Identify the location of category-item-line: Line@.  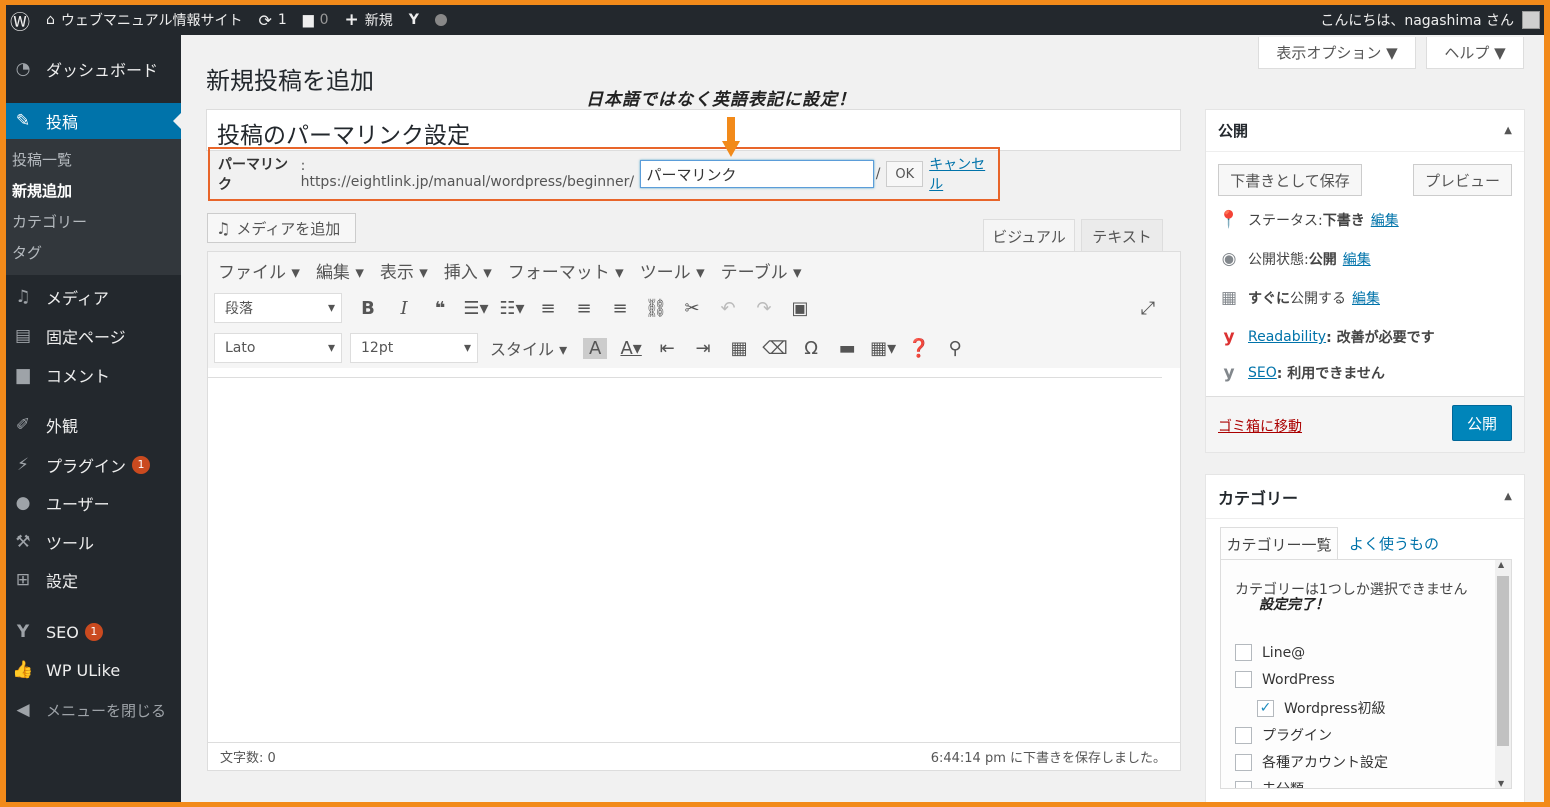
(1270, 652).